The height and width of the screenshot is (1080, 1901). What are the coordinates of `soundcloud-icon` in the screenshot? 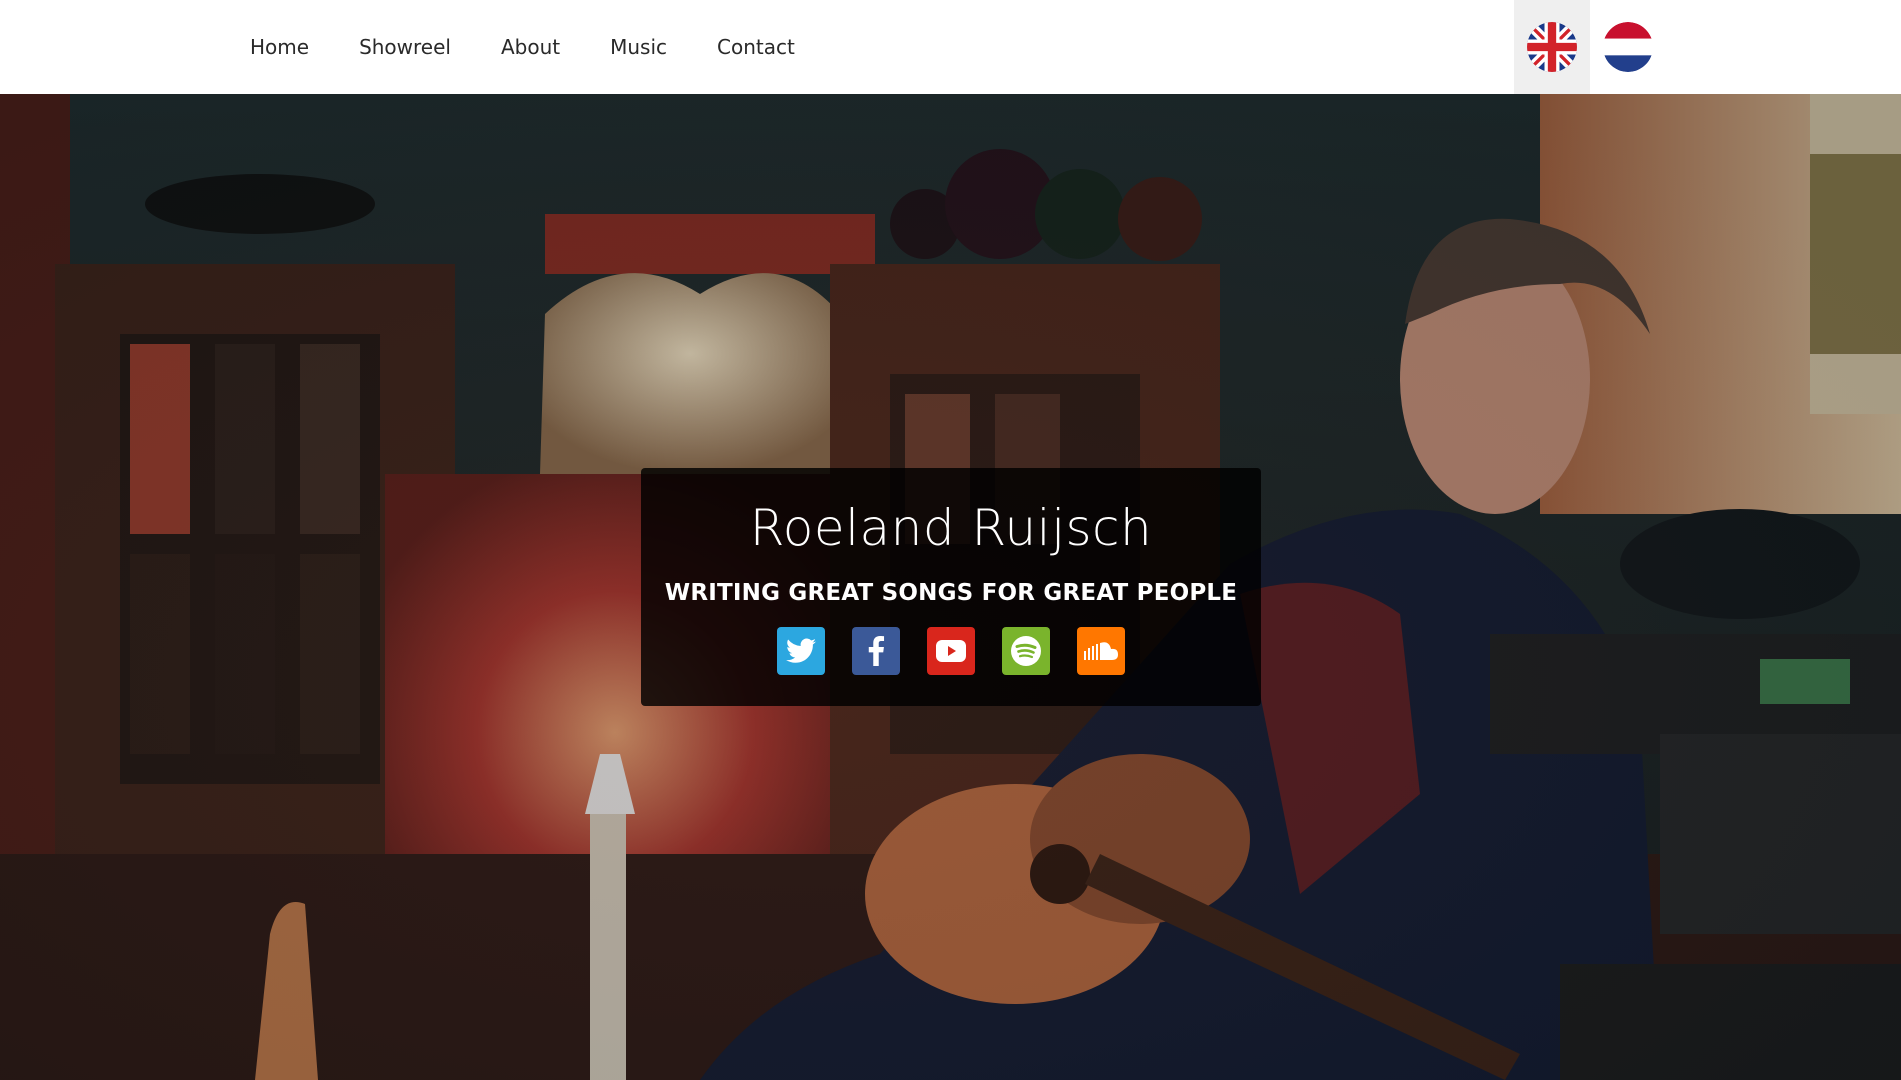 It's located at (1101, 651).